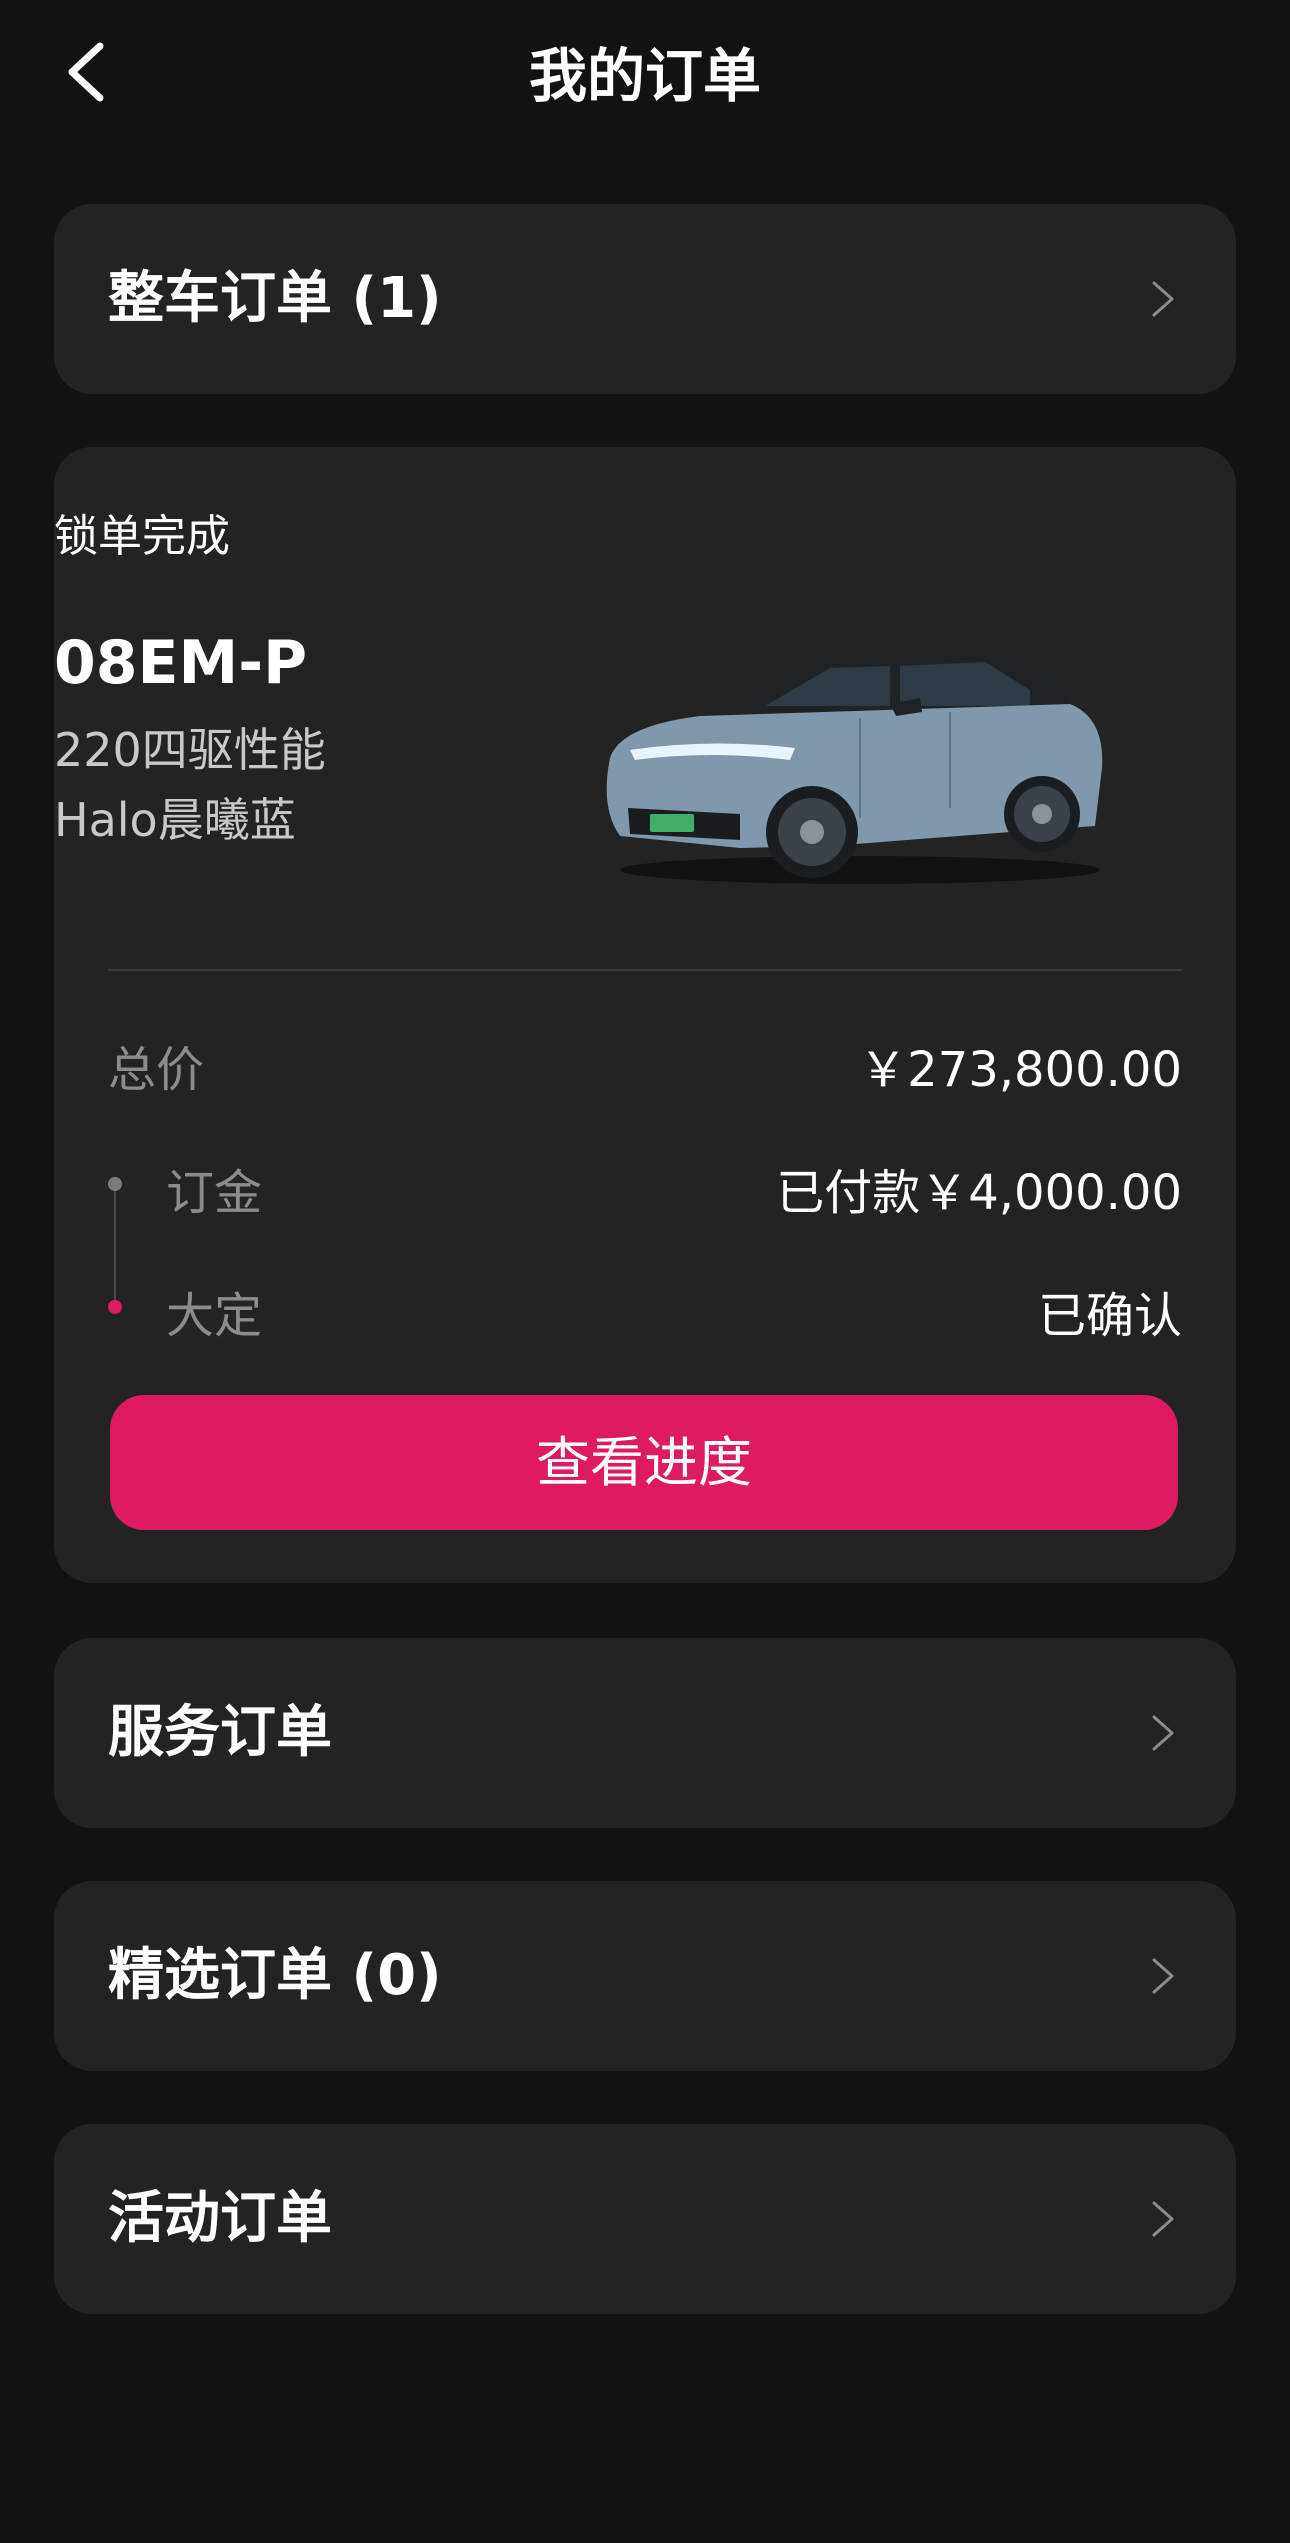 The width and height of the screenshot is (1290, 2543). I want to click on down-payment-dot, so click(115, 1307).